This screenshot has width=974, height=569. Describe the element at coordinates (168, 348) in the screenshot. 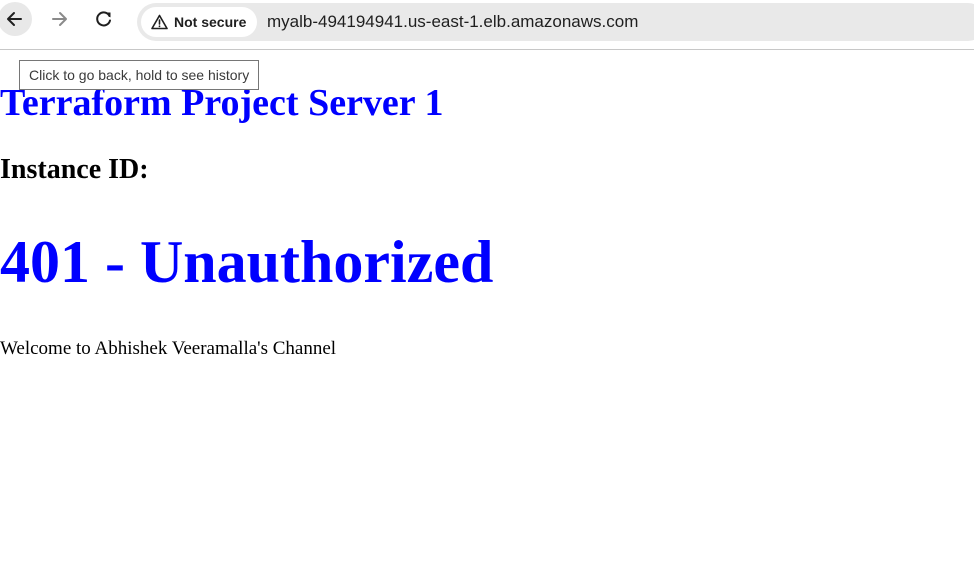

I see `welcome-text: Welcome to Abhishek Veeramalla's Channel` at that location.